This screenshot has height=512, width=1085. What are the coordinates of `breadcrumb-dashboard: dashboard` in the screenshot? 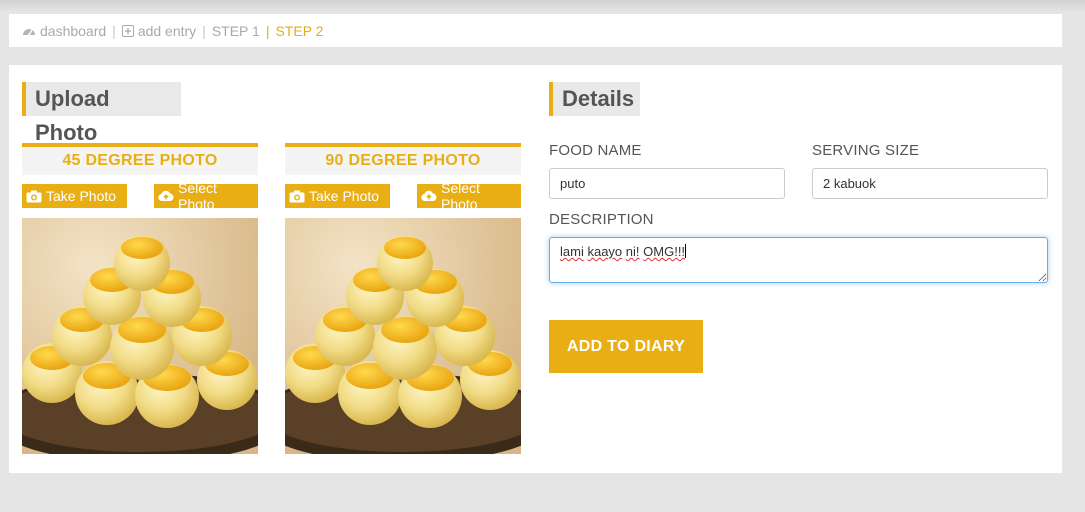 It's located at (64, 31).